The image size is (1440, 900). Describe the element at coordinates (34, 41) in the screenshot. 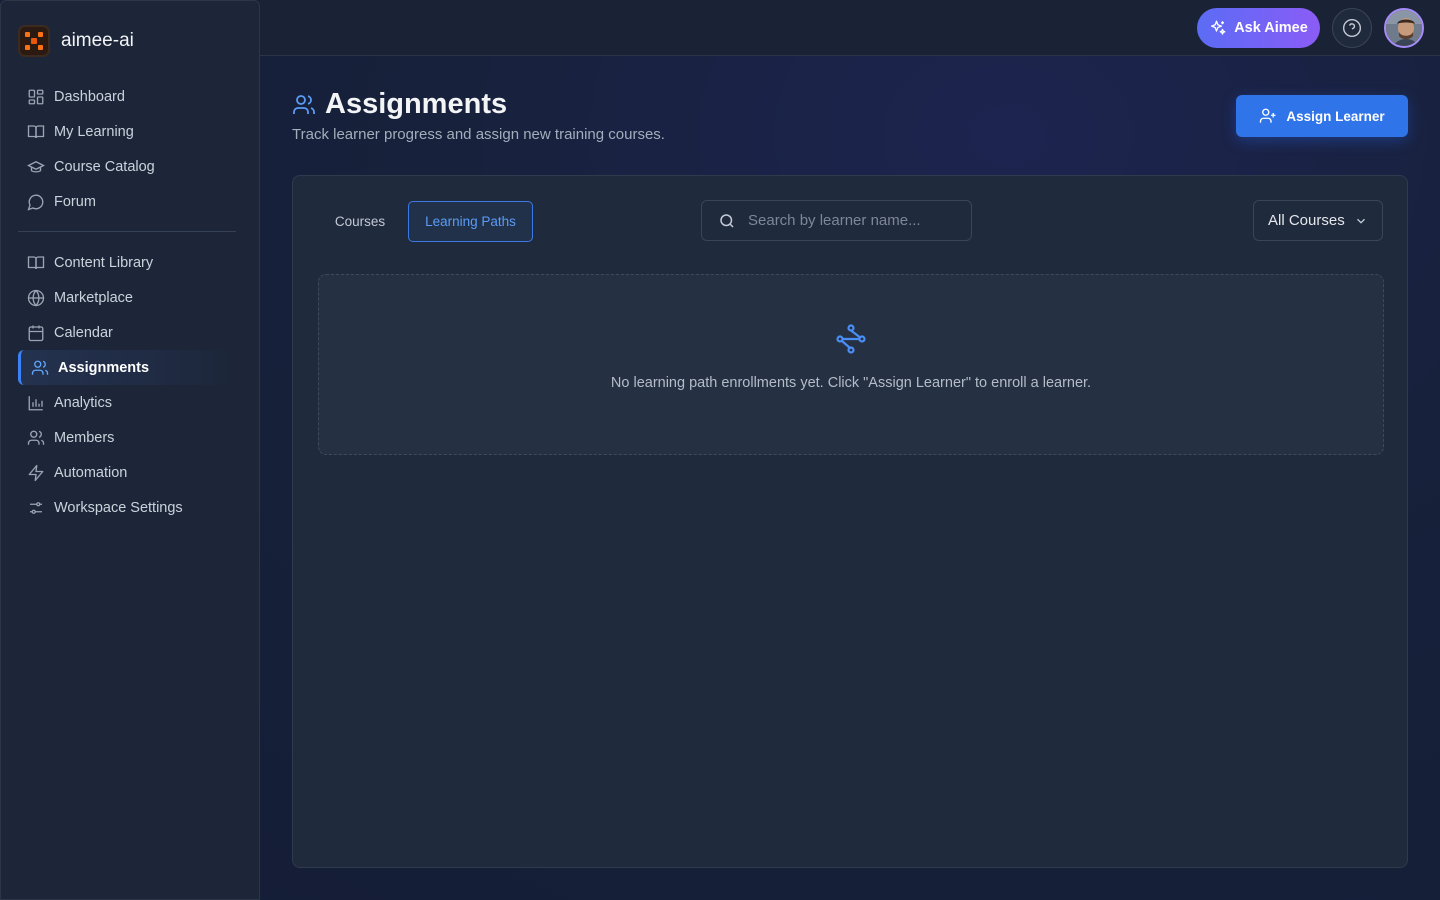

I see `brand-logo` at that location.